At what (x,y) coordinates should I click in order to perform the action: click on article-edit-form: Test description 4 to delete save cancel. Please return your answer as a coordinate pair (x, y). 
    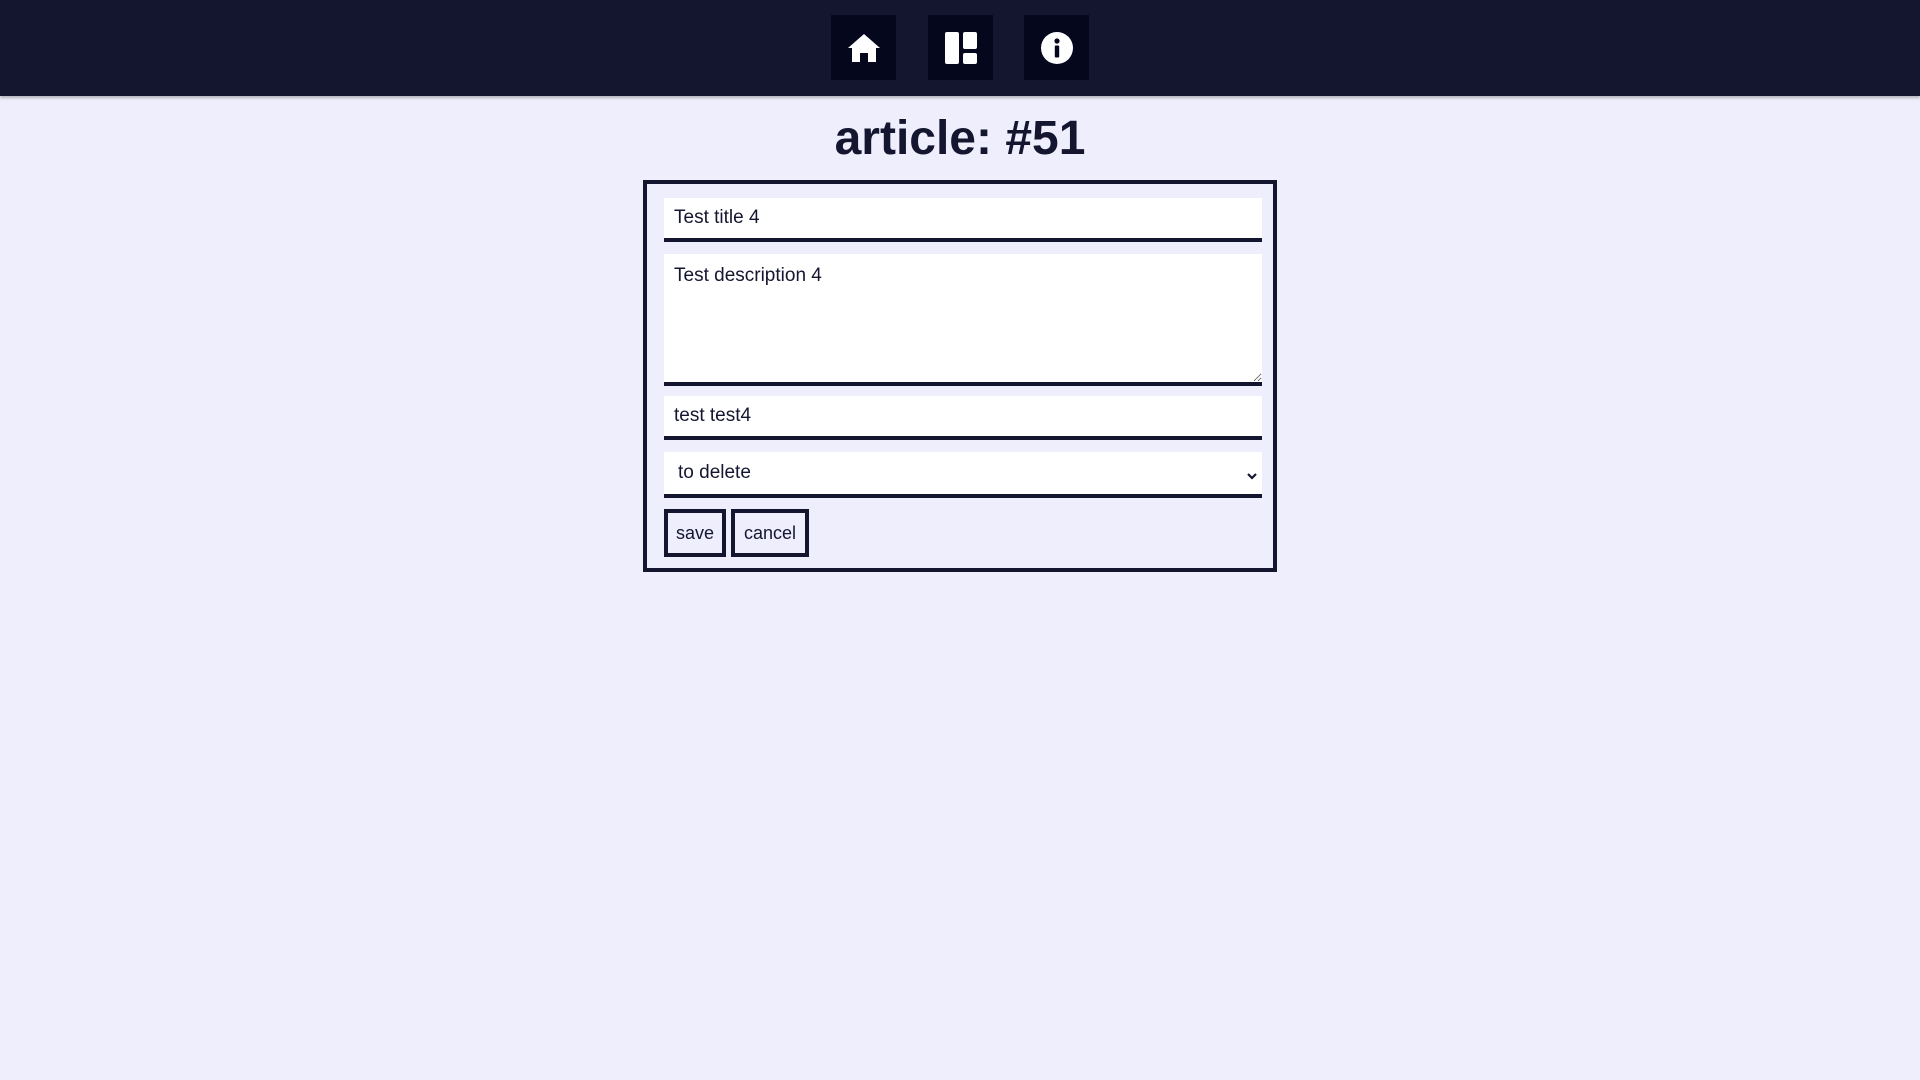
    Looking at the image, I should click on (960, 376).